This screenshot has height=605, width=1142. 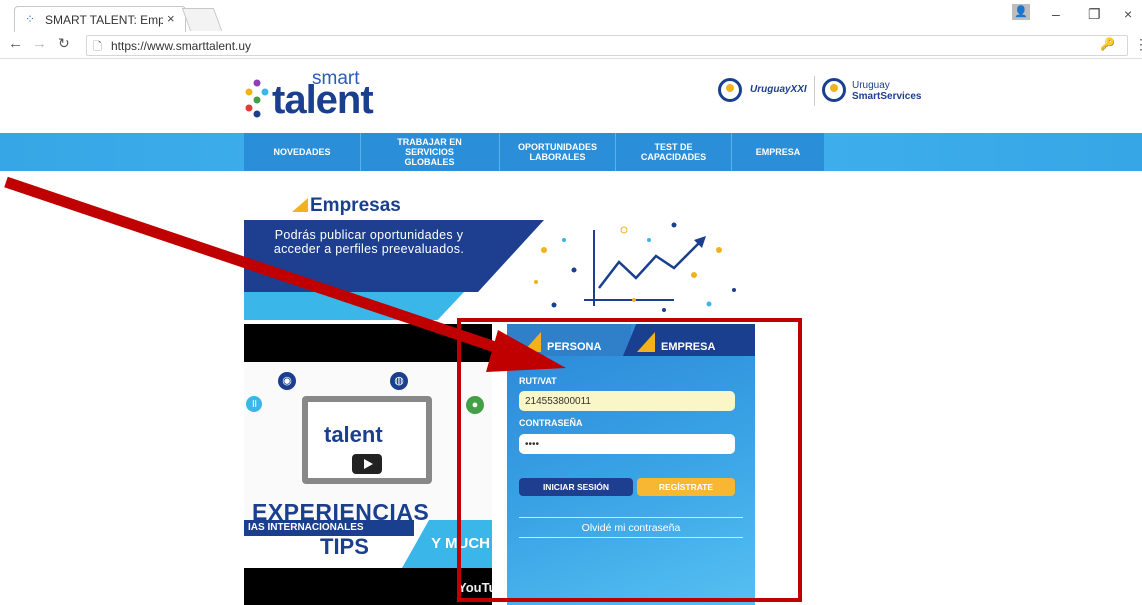 What do you see at coordinates (1021, 12) in the screenshot?
I see `user-profile-icon: 👤` at bounding box center [1021, 12].